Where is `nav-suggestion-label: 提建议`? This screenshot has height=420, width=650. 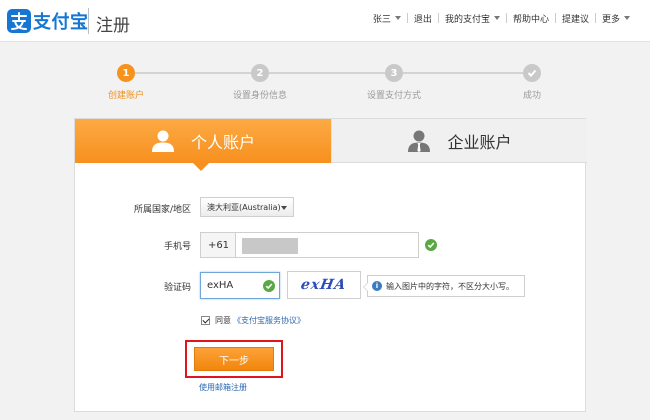 nav-suggestion-label: 提建议 is located at coordinates (575, 19).